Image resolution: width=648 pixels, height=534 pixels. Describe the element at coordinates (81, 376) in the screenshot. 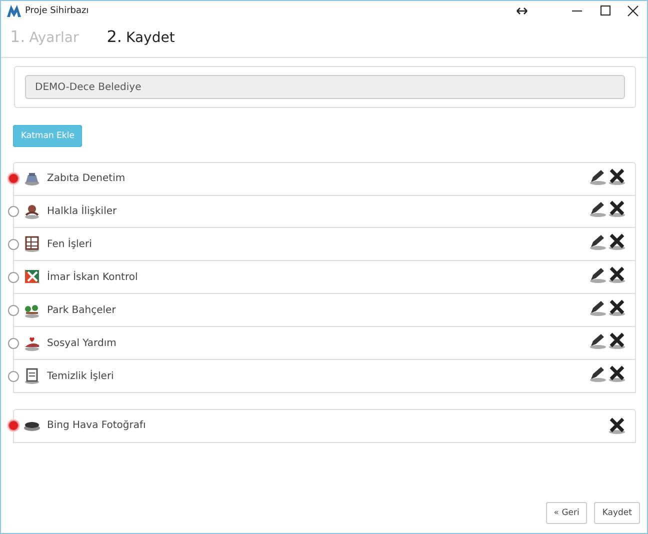

I see `layer-name: Temizlik İşleri` at that location.